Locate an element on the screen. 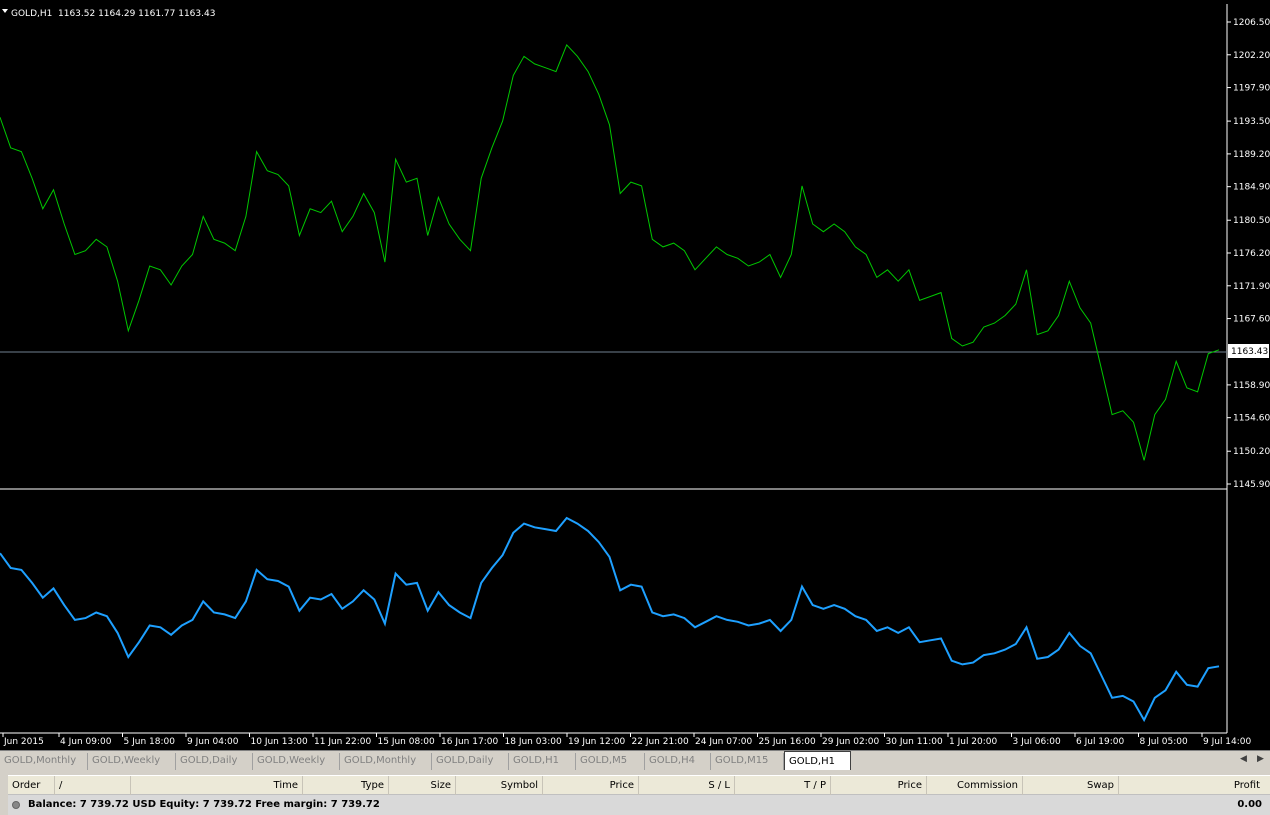 The height and width of the screenshot is (815, 1270). x-tick-label: 11 Jun 22:00 is located at coordinates (342, 742).